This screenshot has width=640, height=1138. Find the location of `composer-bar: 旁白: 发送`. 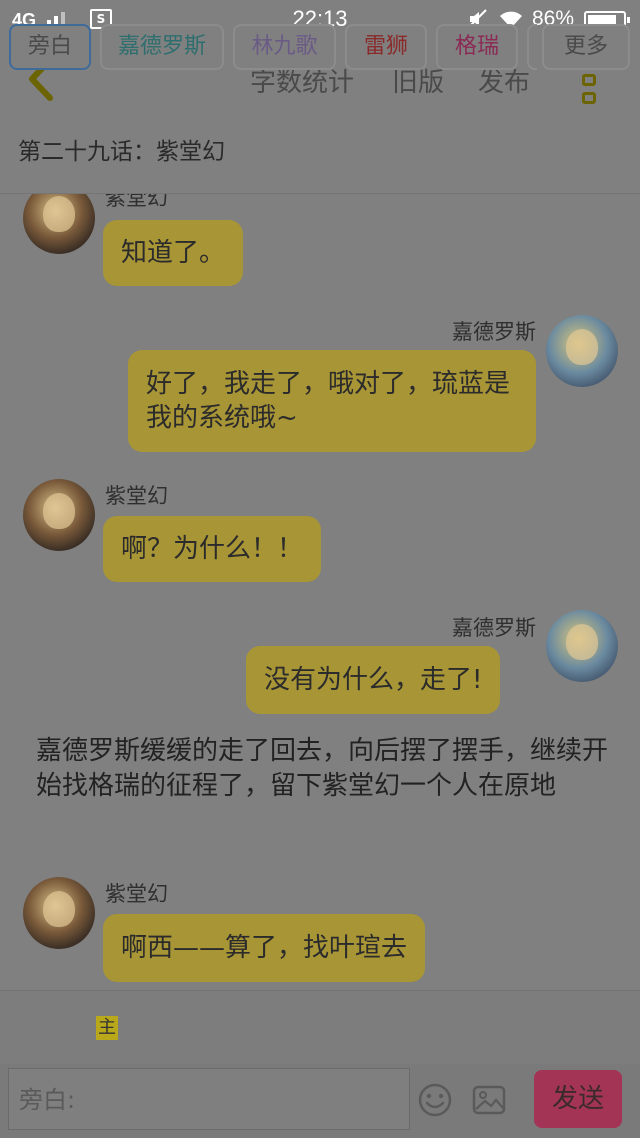

composer-bar: 旁白: 发送 is located at coordinates (320, 1101).